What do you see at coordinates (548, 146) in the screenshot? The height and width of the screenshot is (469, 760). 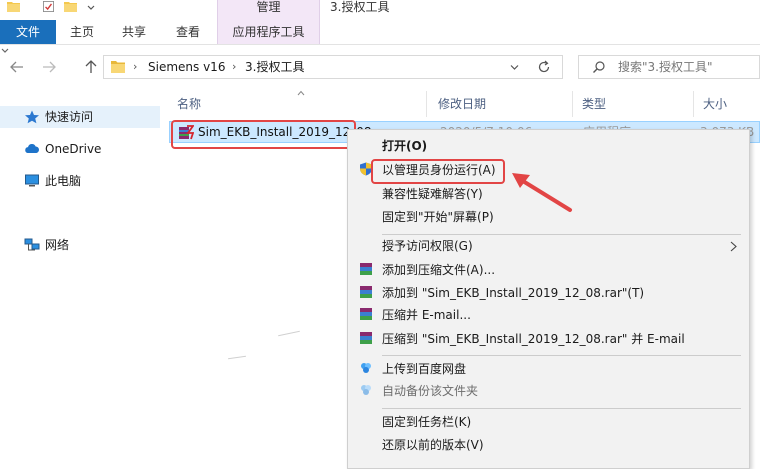 I see `menu-item-open: 打开(O)` at bounding box center [548, 146].